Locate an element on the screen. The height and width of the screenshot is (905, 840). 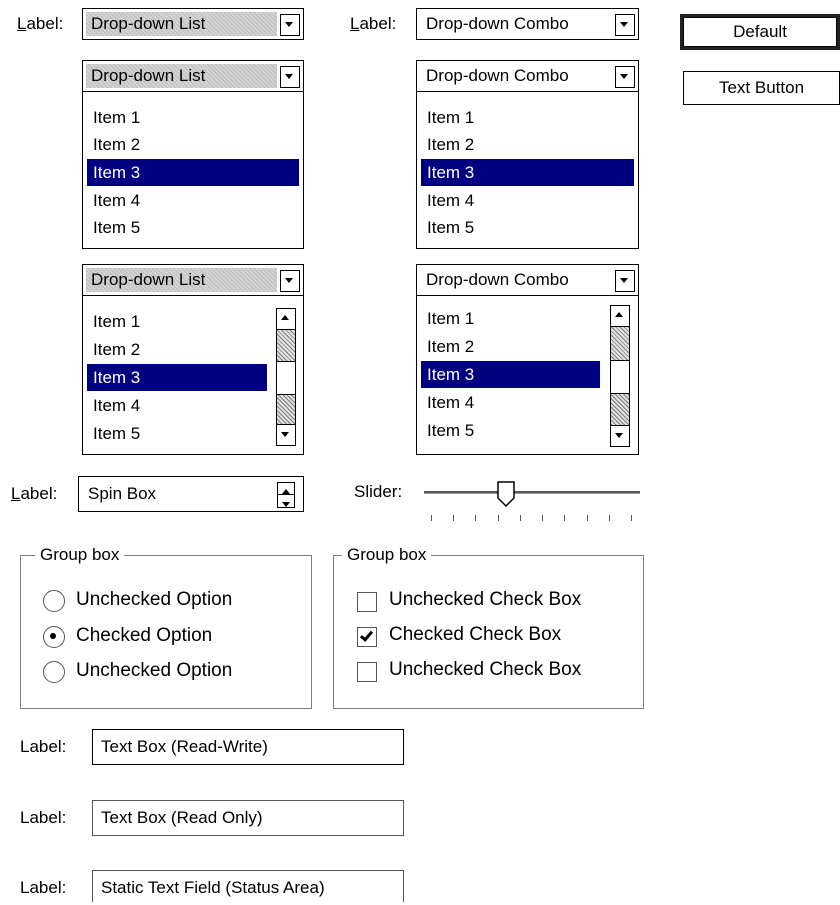
slider-thumb-shape is located at coordinates (506, 494).